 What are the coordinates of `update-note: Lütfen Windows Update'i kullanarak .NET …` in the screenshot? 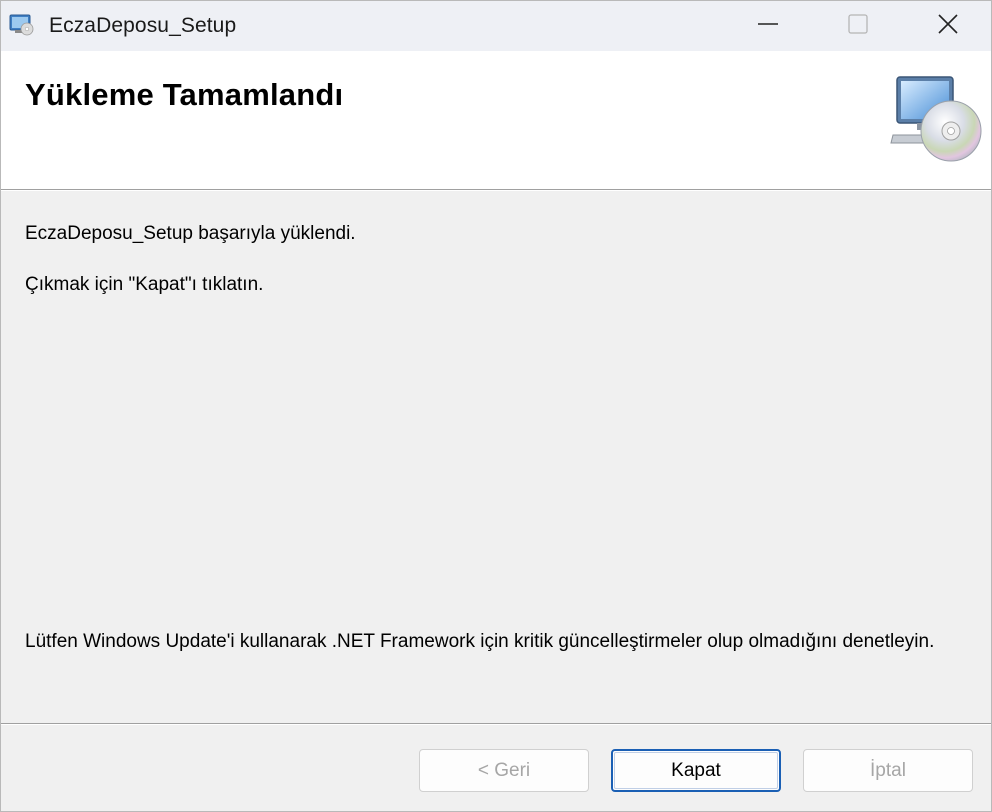 It's located at (480, 641).